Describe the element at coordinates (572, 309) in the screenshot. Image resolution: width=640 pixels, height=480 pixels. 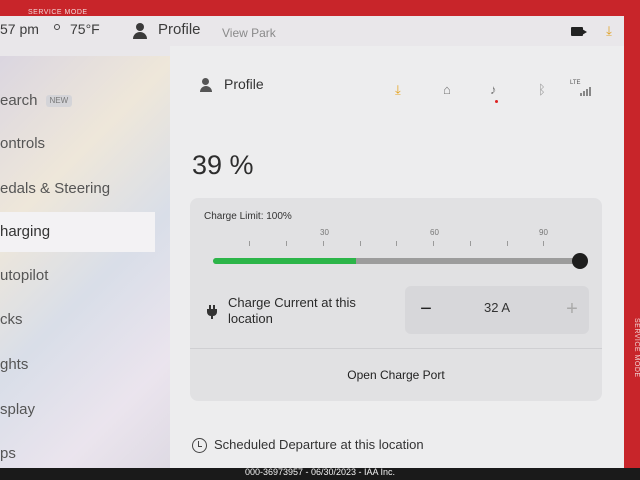
I see `increase-current-button: +` at that location.